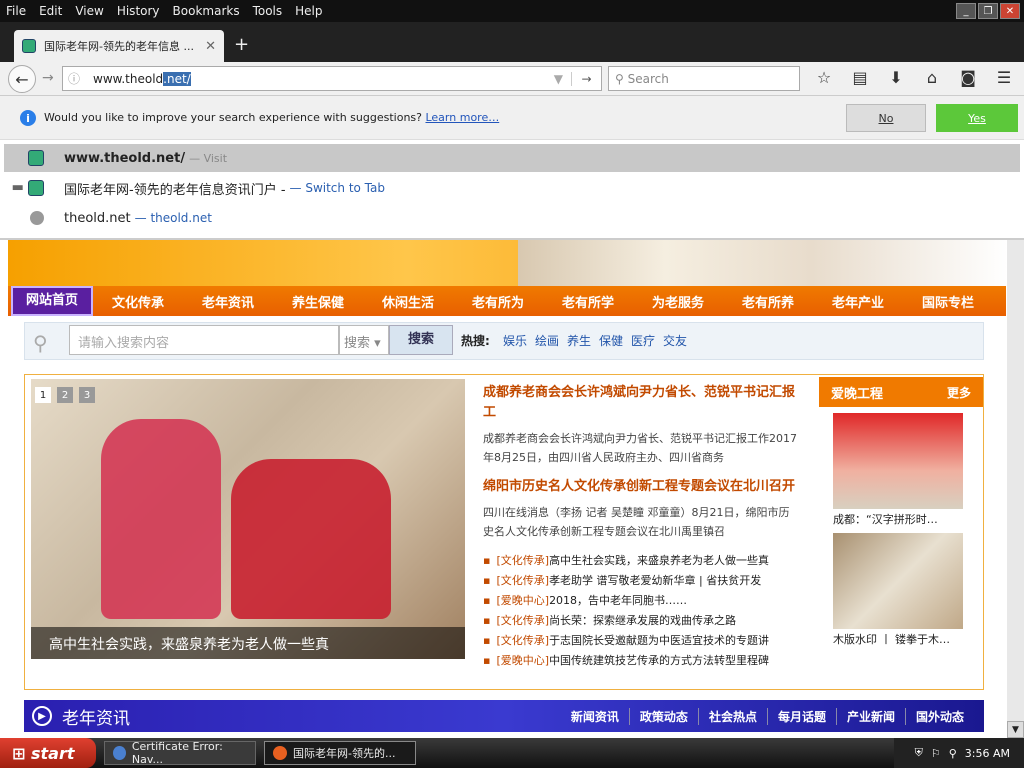 The image size is (1024, 768). What do you see at coordinates (640, 581) in the screenshot?
I see `list-item: ▪ [文化传承]孝老助学 谱写敬老爱幼新华章 | 省扶贫开发` at bounding box center [640, 581].